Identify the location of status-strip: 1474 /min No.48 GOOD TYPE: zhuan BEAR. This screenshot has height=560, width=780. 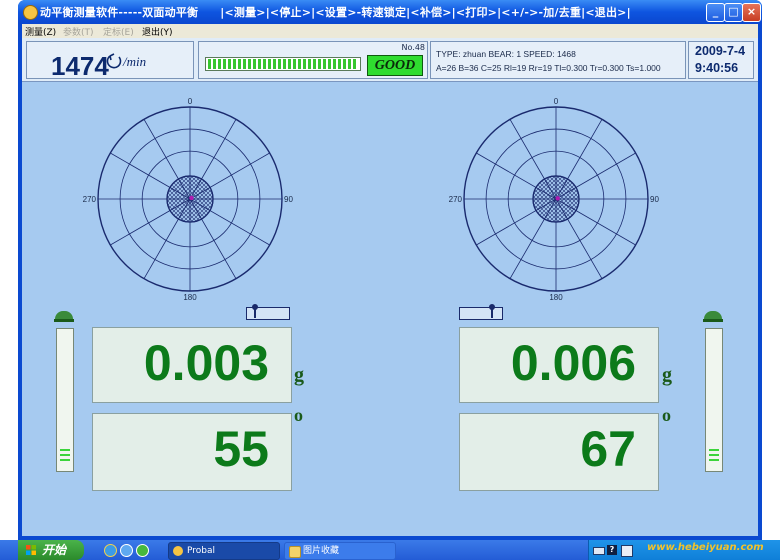
(390, 60).